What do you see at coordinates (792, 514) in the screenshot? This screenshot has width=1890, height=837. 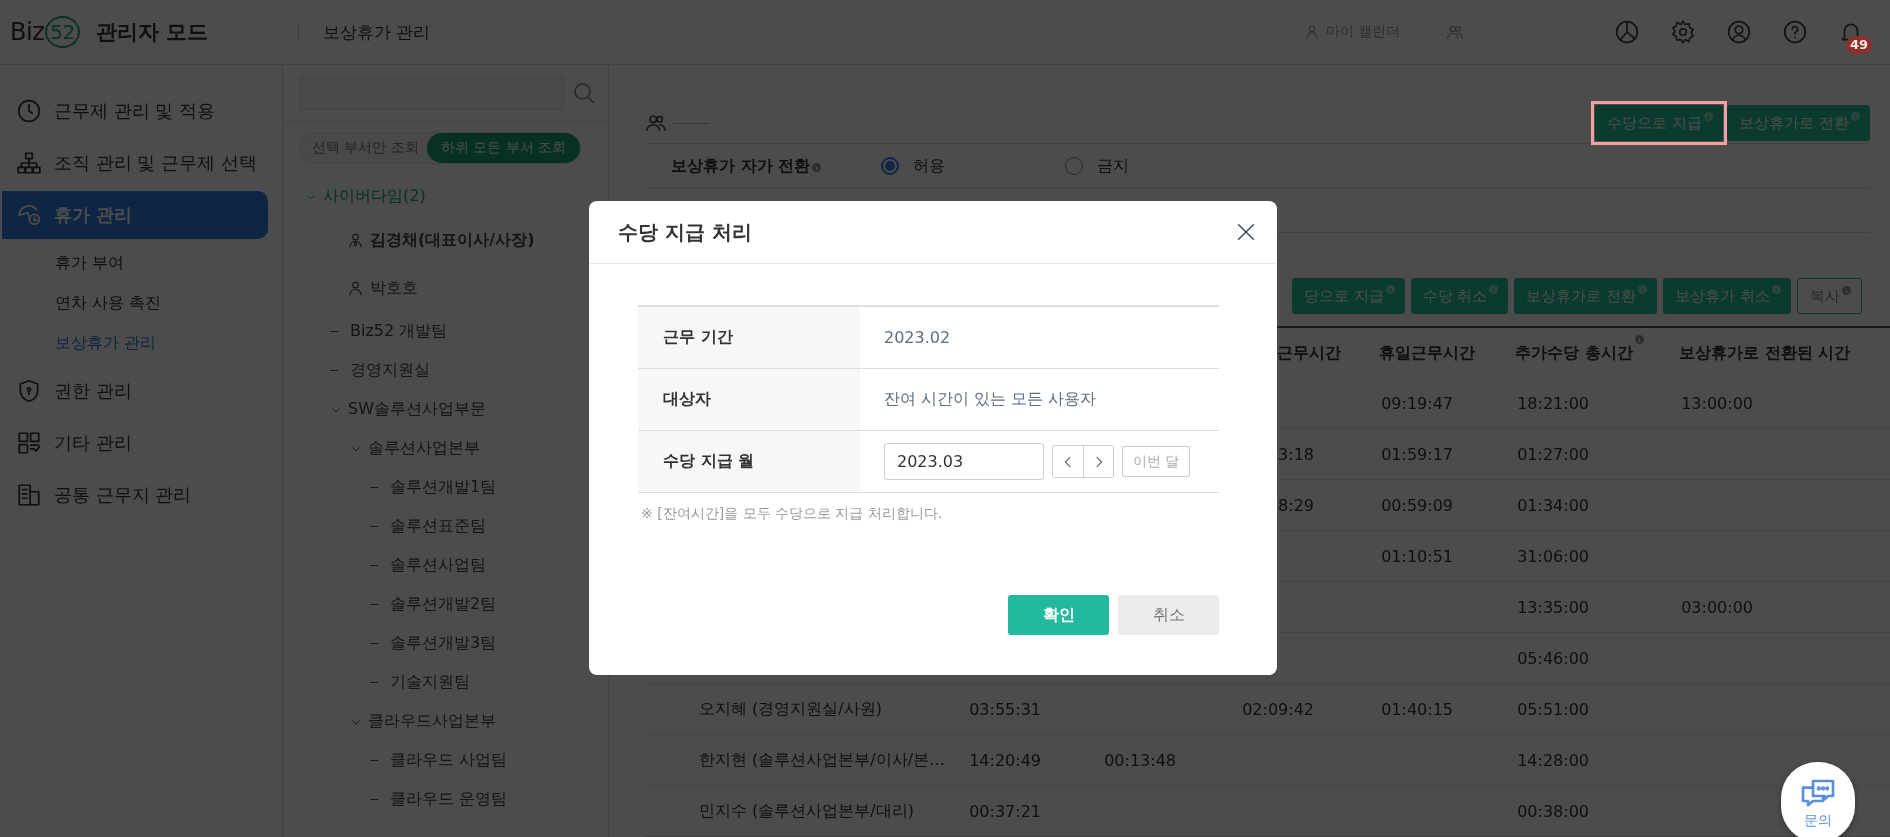 I see `note-text: ※ [잔여시간]을 모두 수당으로 지급 처리합니다.` at bounding box center [792, 514].